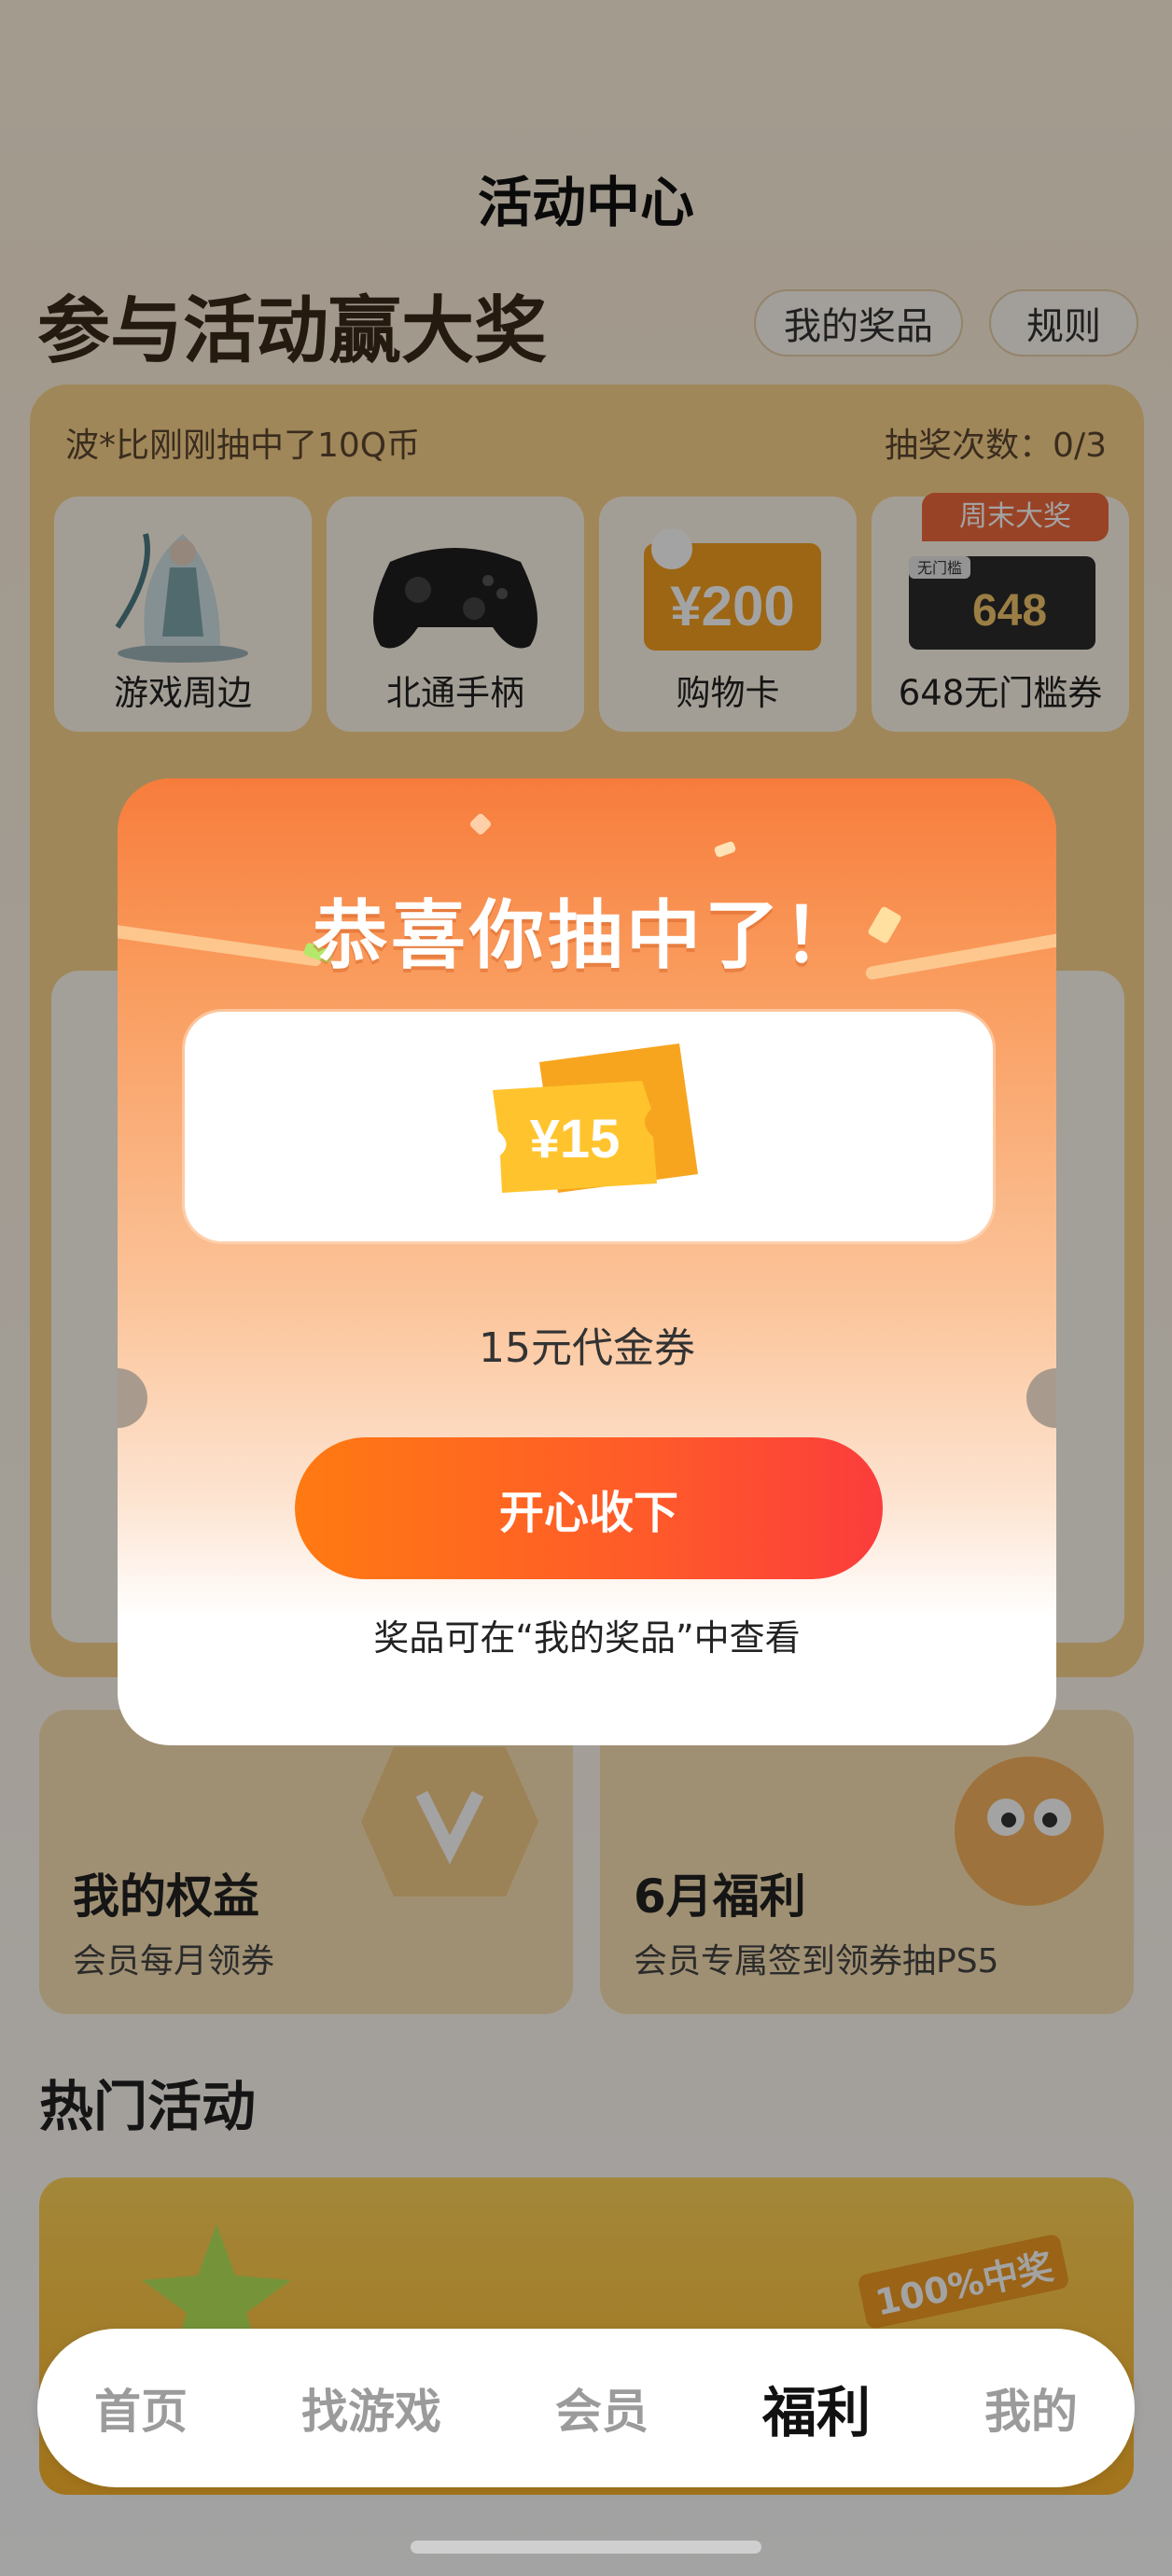 Image resolution: width=1172 pixels, height=2576 pixels. I want to click on nav-item-me: 我的, so click(1031, 2408).